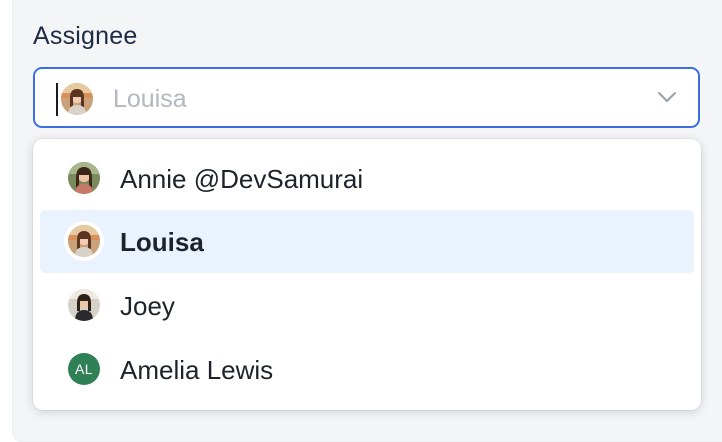  Describe the element at coordinates (84, 369) in the screenshot. I see `amelia-lewis-avatar: AL` at that location.